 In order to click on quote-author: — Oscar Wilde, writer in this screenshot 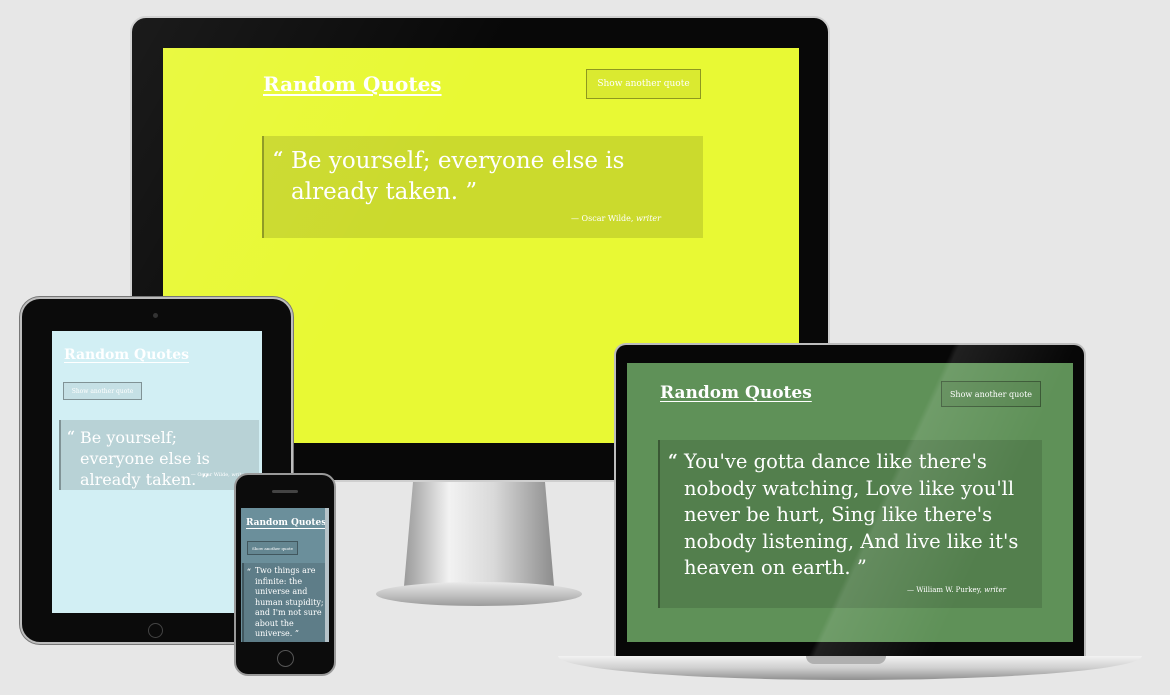, I will do `click(616, 218)`.